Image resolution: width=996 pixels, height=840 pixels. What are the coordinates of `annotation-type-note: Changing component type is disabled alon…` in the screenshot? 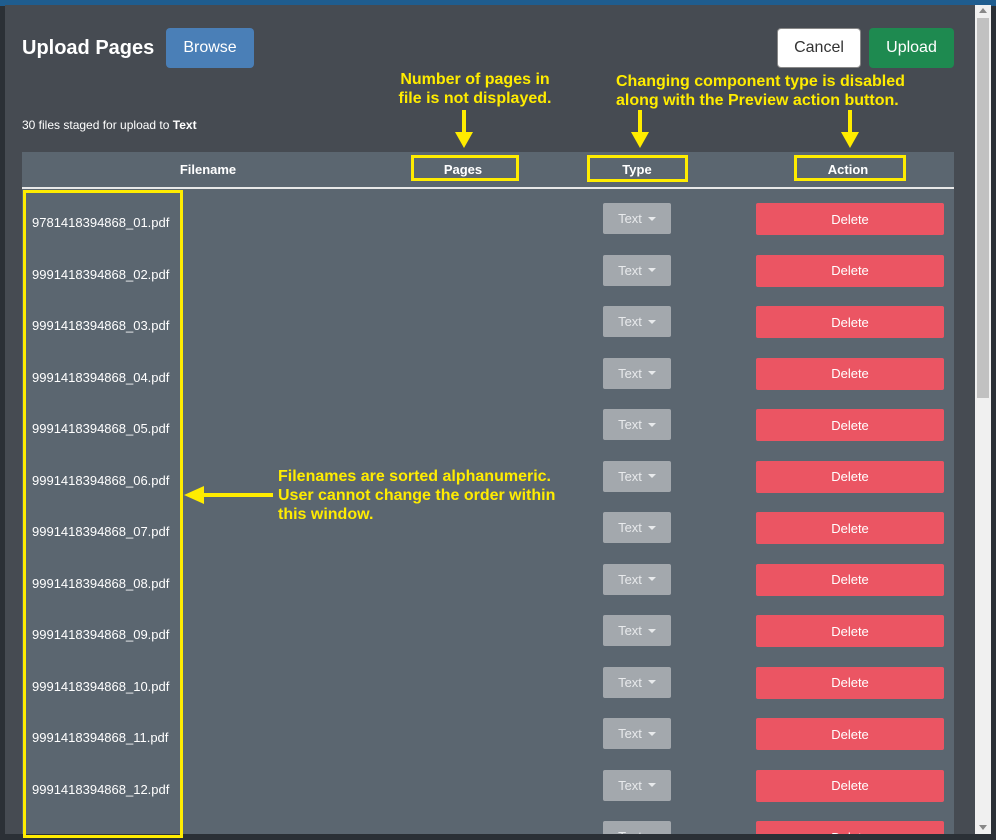 It's located at (786, 91).